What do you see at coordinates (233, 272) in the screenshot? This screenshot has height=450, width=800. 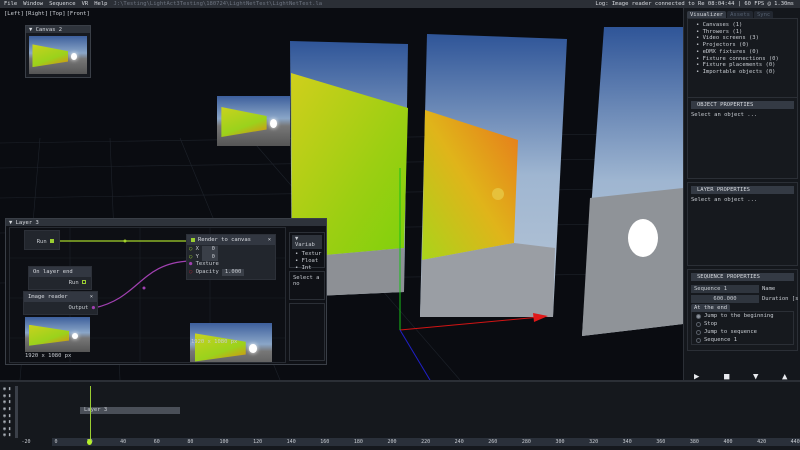 I see `opacity-field: 1.000` at bounding box center [233, 272].